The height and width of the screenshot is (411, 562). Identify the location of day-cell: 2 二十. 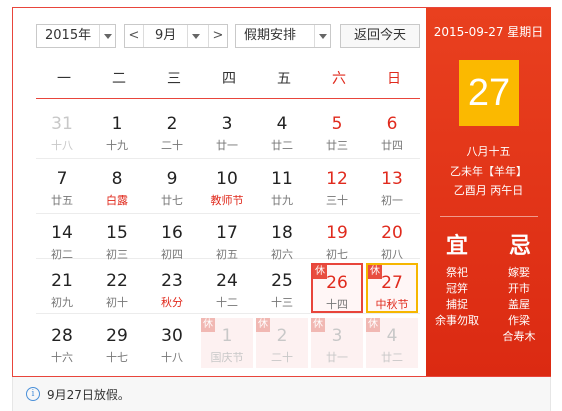
(172, 131).